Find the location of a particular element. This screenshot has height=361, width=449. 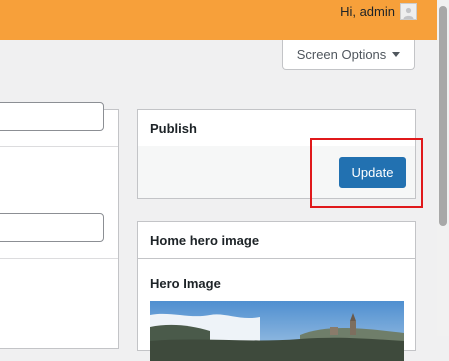

greeting-text: Hi, admin is located at coordinates (367, 11).